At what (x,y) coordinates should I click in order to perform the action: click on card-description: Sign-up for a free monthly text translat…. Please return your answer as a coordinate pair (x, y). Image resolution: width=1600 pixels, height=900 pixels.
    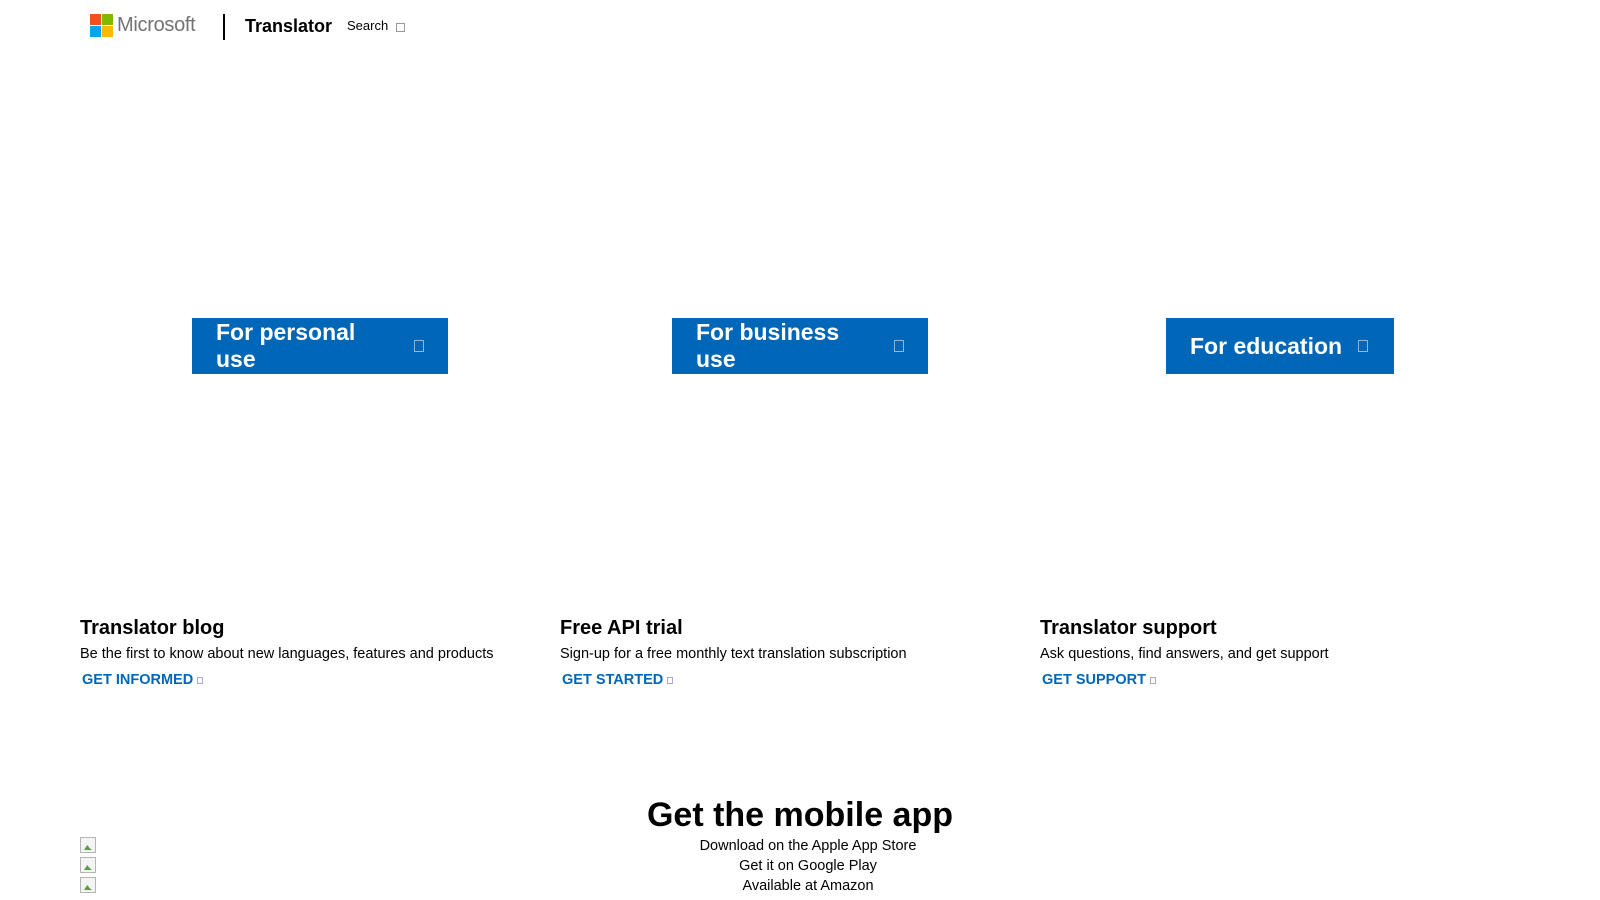
    Looking at the image, I should click on (733, 654).